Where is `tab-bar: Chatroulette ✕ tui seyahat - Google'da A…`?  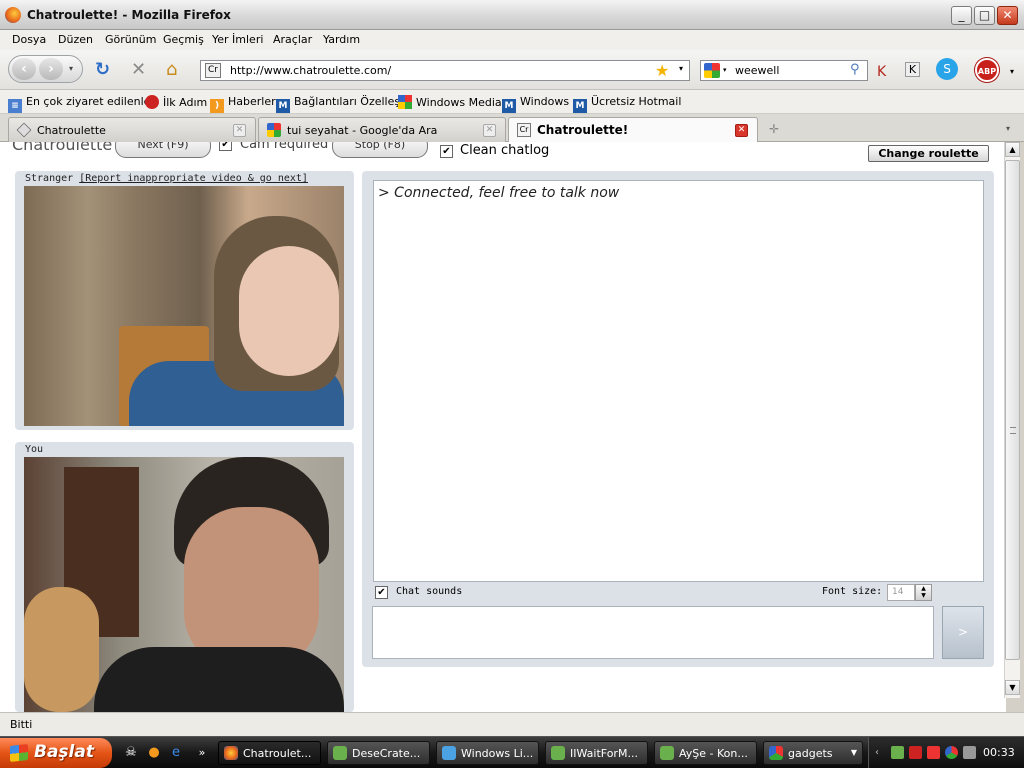
tab-bar: Chatroulette ✕ tui seyahat - Google'da A… is located at coordinates (512, 128).